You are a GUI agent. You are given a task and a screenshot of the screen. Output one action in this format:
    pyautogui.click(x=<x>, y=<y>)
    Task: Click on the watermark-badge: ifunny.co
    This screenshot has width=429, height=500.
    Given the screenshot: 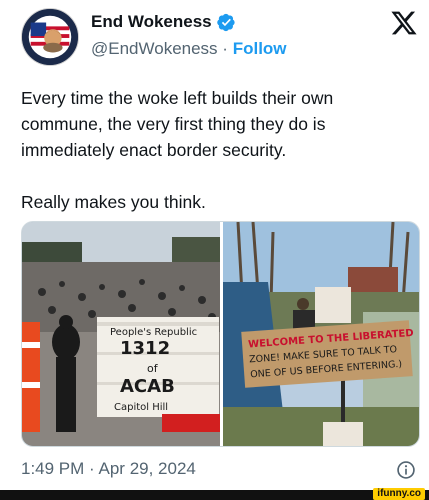 What is the action you would take?
    pyautogui.click(x=399, y=494)
    